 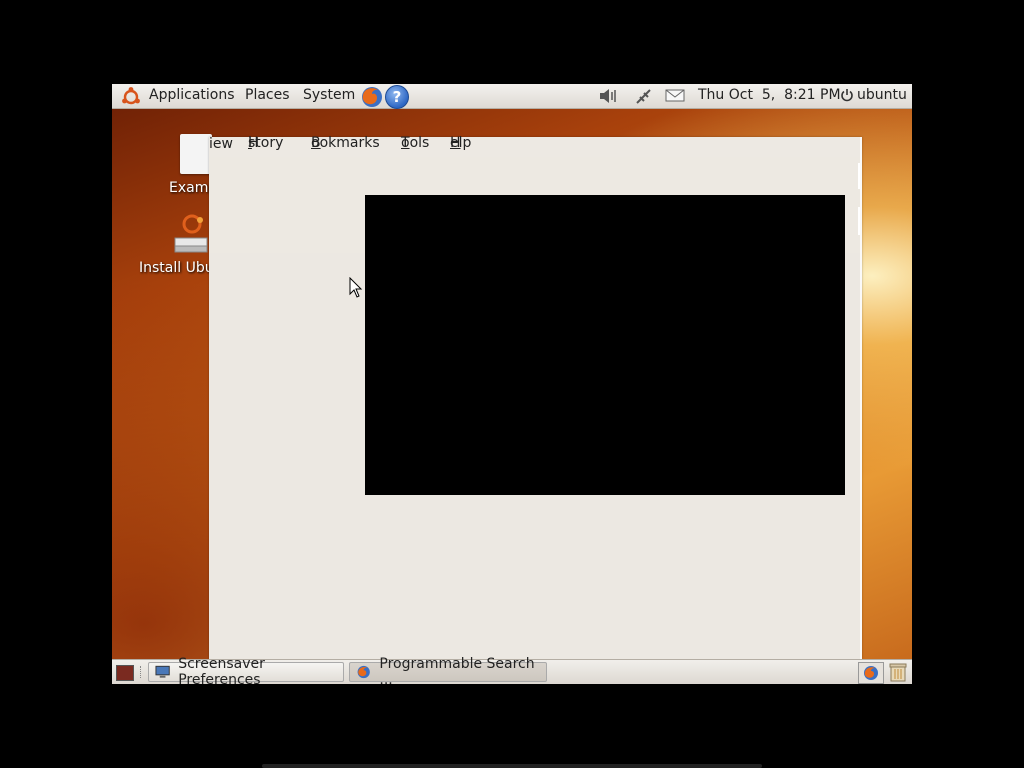 What do you see at coordinates (191, 236) in the screenshot?
I see `install-ubuntu-icon` at bounding box center [191, 236].